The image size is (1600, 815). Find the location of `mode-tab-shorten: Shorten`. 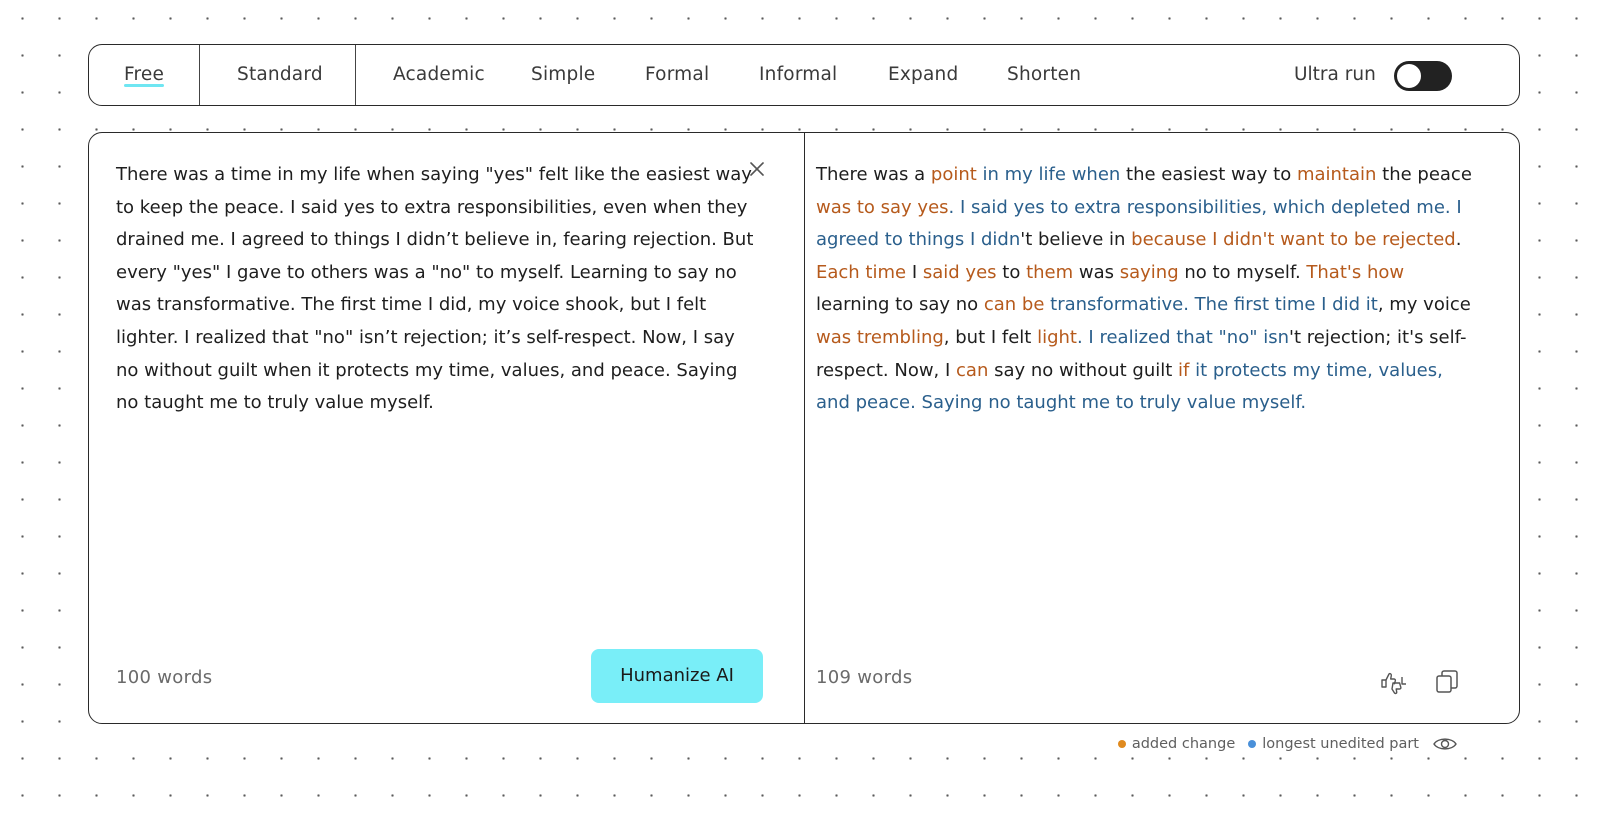

mode-tab-shorten: Shorten is located at coordinates (1044, 75).